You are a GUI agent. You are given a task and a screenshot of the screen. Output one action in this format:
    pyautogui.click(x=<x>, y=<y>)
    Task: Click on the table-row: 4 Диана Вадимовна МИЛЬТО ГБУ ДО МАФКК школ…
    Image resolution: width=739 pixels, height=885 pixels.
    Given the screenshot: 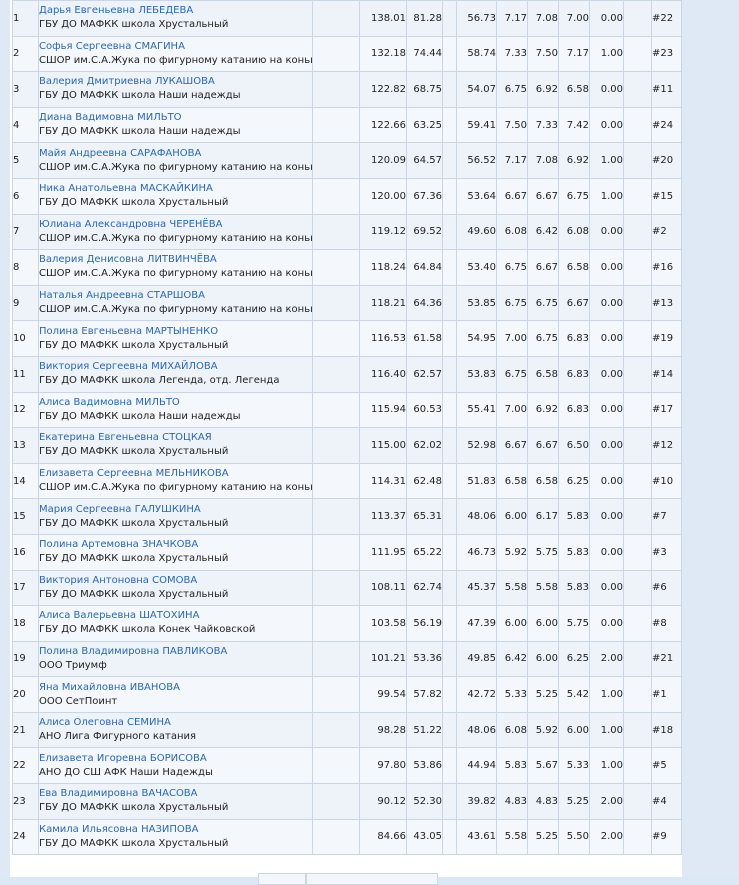 What is the action you would take?
    pyautogui.click(x=347, y=125)
    